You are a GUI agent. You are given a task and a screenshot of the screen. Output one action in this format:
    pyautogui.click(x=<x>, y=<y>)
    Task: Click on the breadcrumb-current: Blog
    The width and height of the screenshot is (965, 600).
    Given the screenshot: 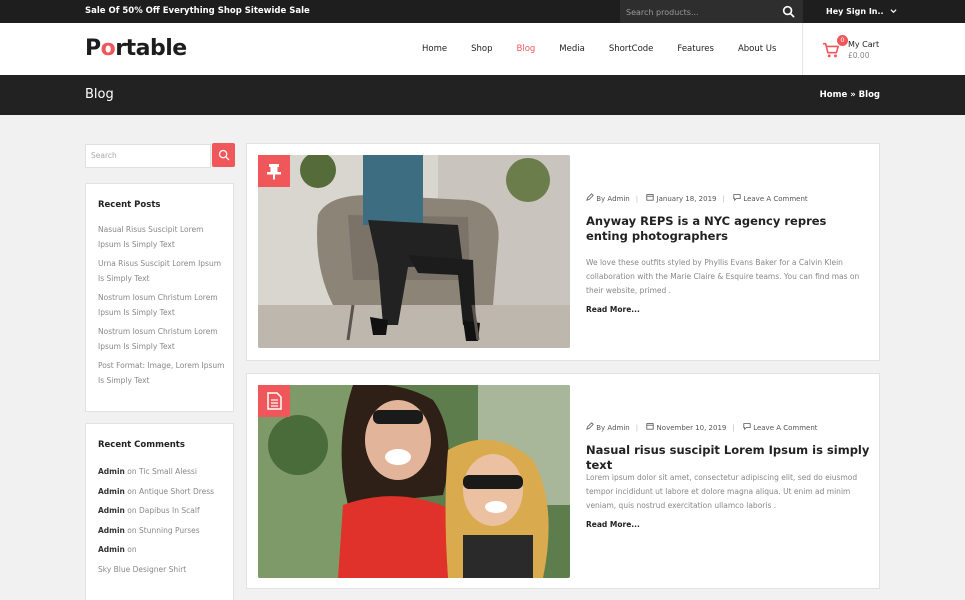 What is the action you would take?
    pyautogui.click(x=869, y=95)
    